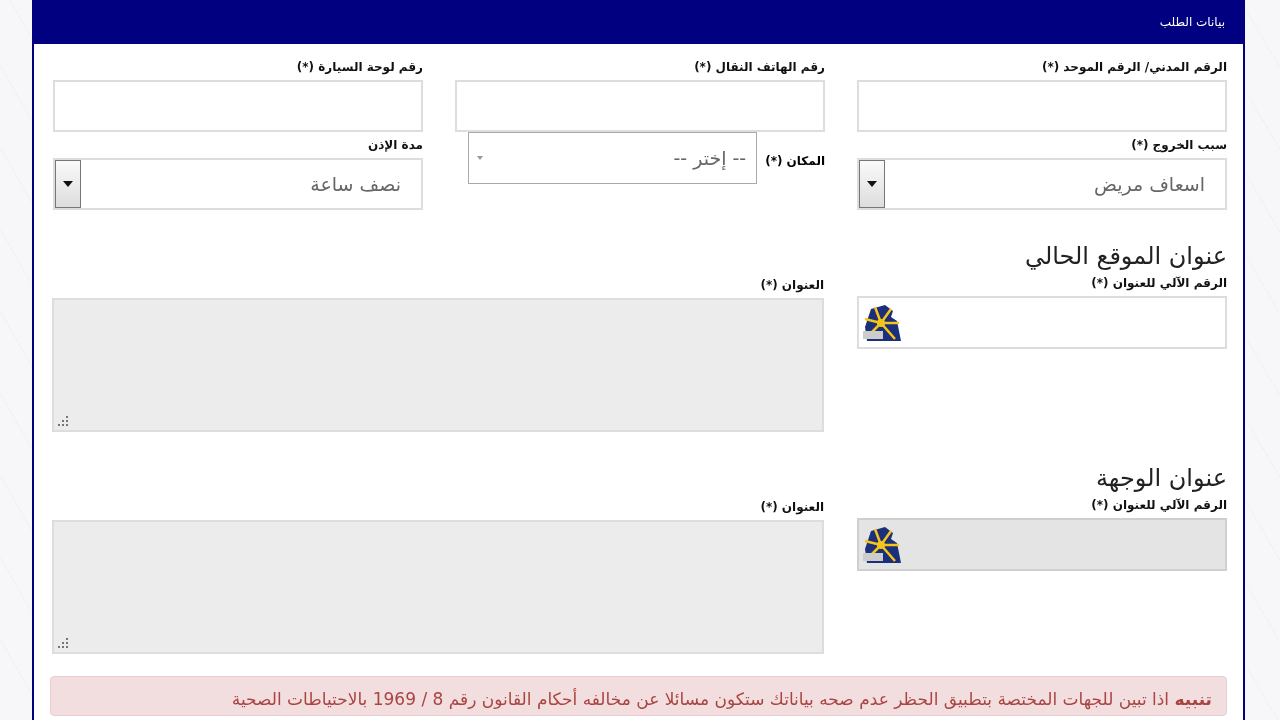 The image size is (1280, 720). I want to click on warning-text: تنبيه اذا تبين للجهات المختصة بتطبيق الحظر عدم صحه بياناتك ستكون مسائلا عن مخالفه أحكام القانون رقم 8 / 1969 بالاحتياطات الصحية, so click(721, 699).